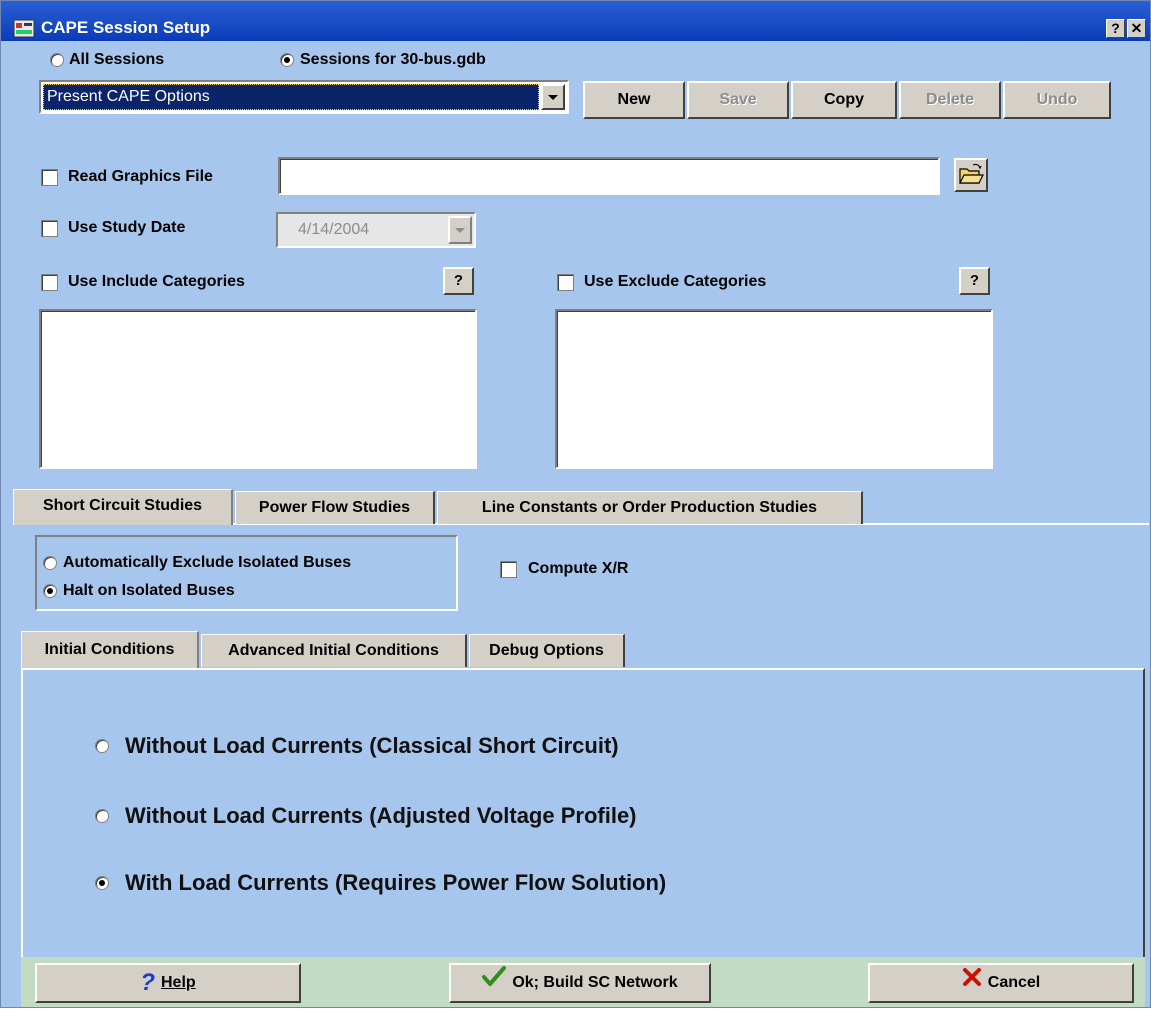  What do you see at coordinates (49, 228) in the screenshot?
I see `study-date-checkbox` at bounding box center [49, 228].